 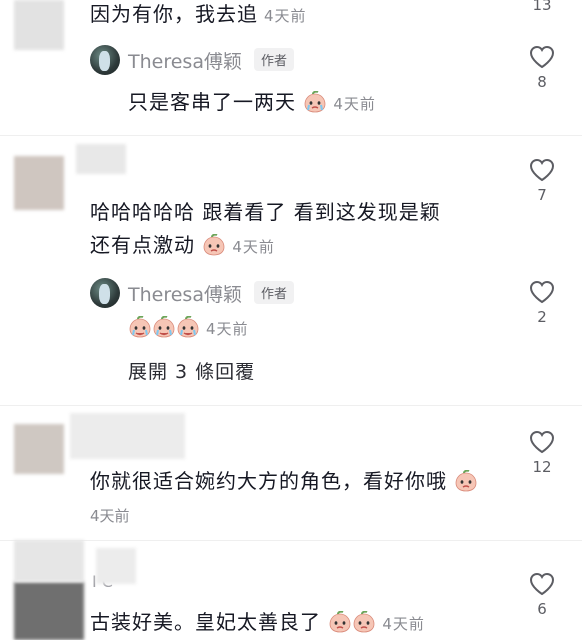 I want to click on like-button: 7, so click(x=542, y=181).